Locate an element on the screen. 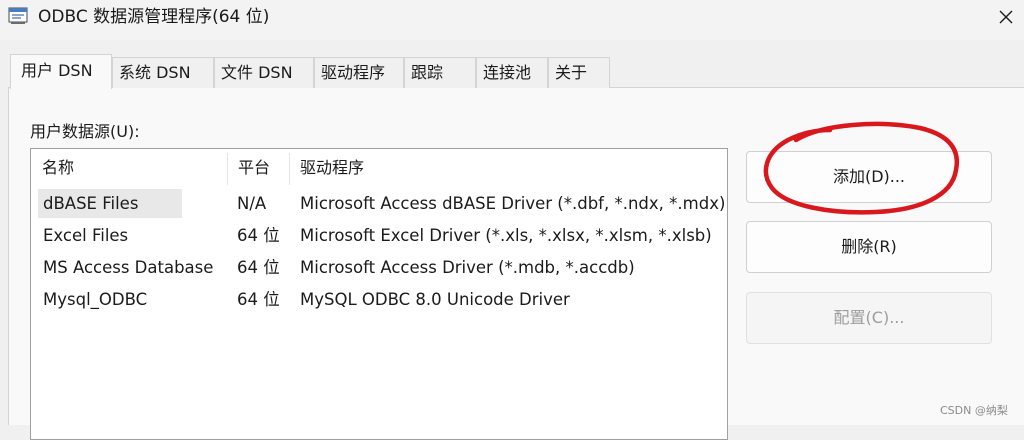 The height and width of the screenshot is (440, 1024). column-header-driver: 驱动程序 is located at coordinates (508, 168).